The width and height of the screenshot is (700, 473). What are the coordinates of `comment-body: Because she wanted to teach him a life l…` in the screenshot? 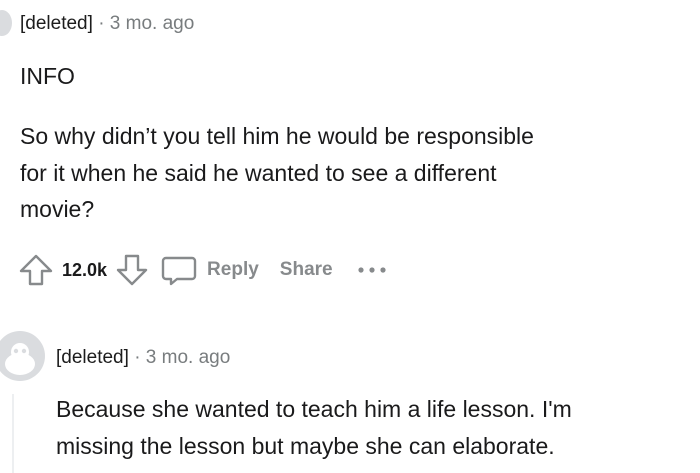 It's located at (371, 427).